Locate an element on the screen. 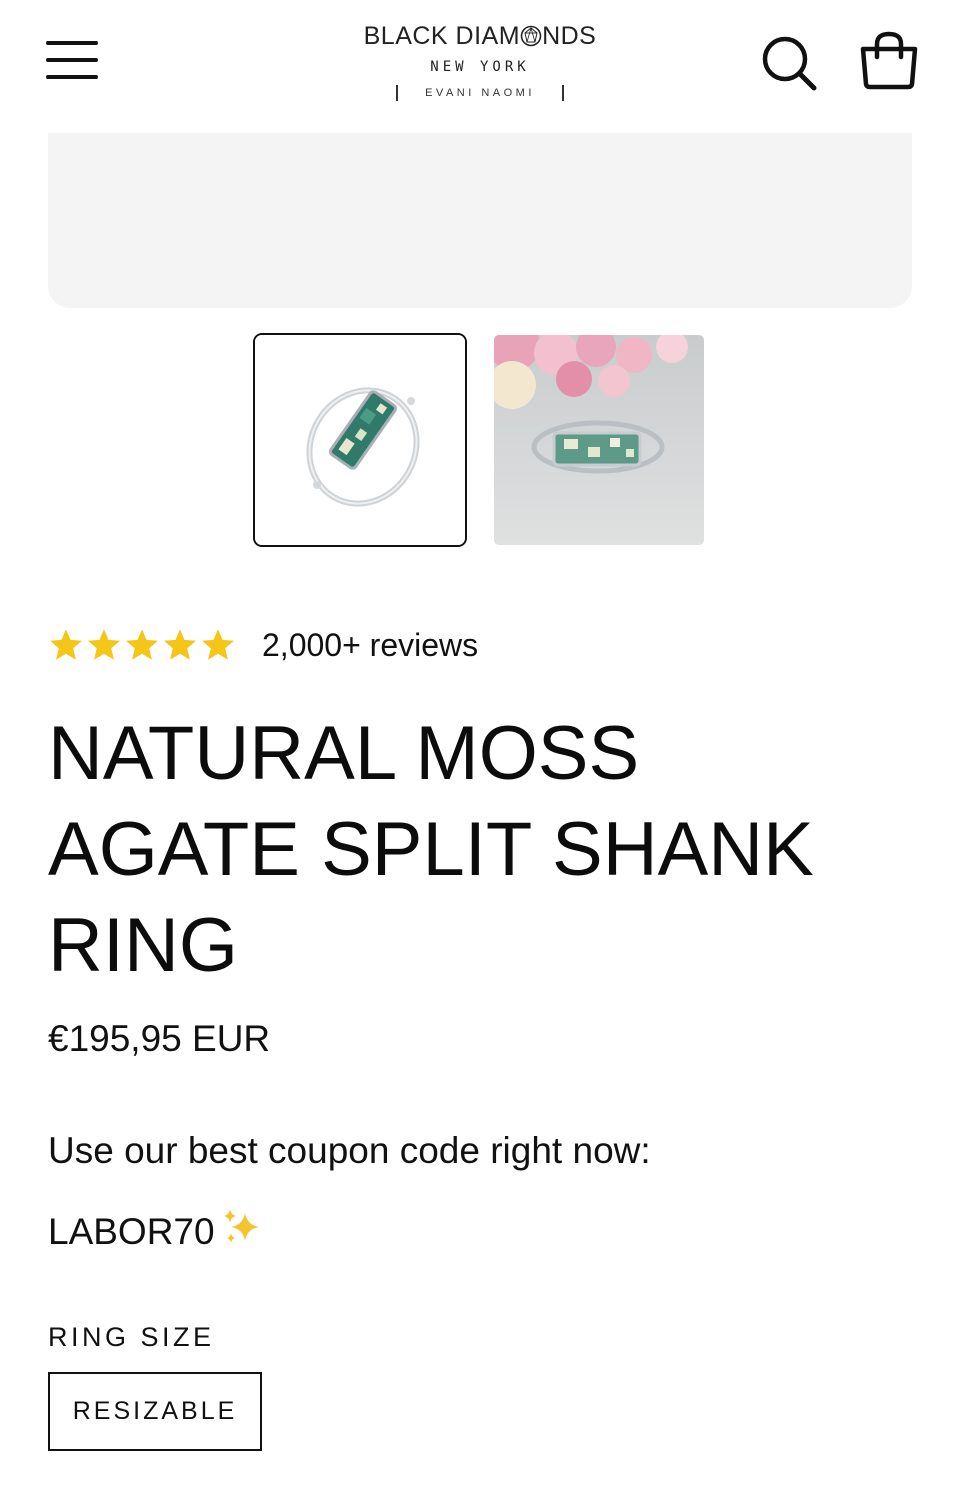  logo-tagline: EVANI NAOMI is located at coordinates (480, 93).